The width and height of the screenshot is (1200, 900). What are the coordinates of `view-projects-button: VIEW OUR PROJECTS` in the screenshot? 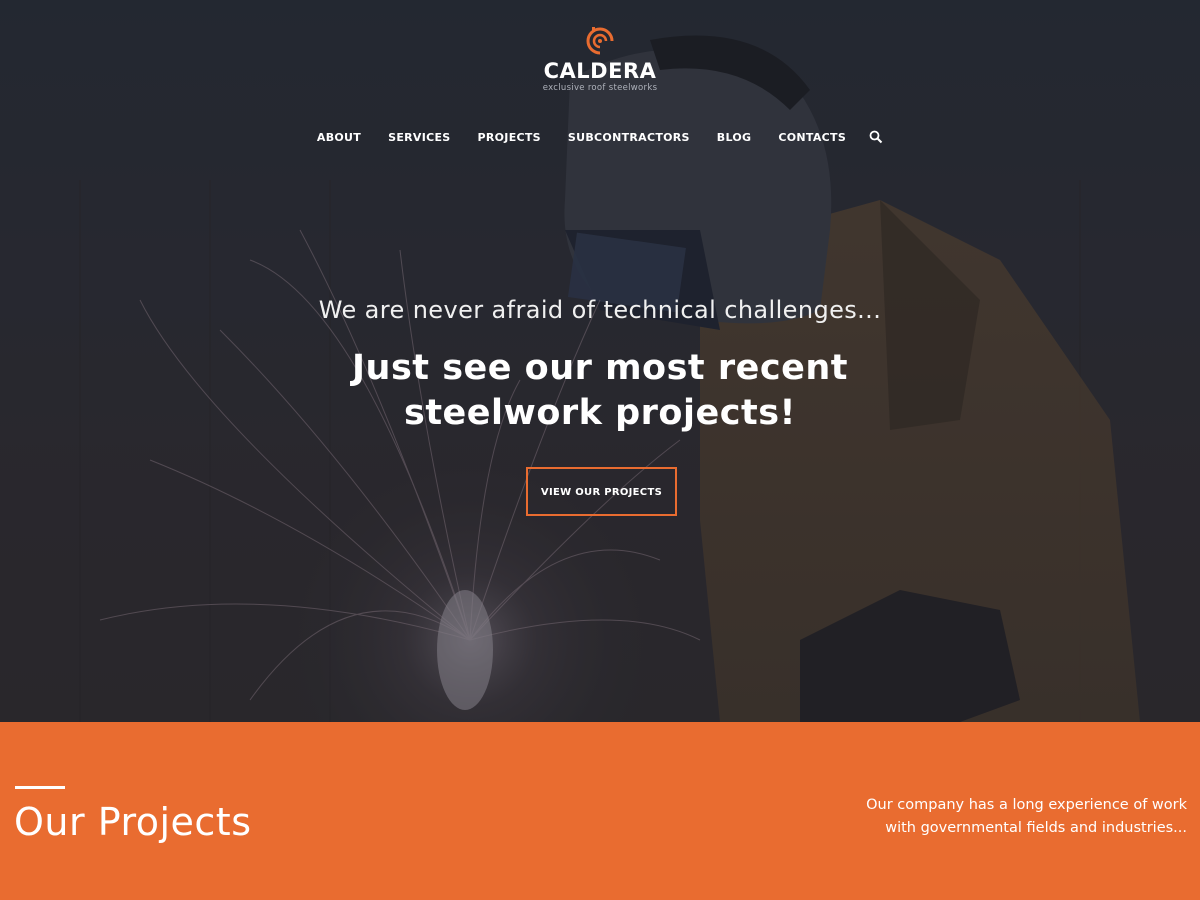 It's located at (601, 491).